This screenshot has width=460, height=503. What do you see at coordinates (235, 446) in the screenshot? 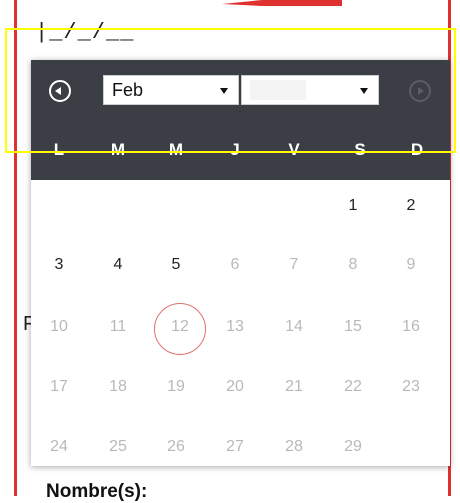
I see `calendar-day: 27` at bounding box center [235, 446].